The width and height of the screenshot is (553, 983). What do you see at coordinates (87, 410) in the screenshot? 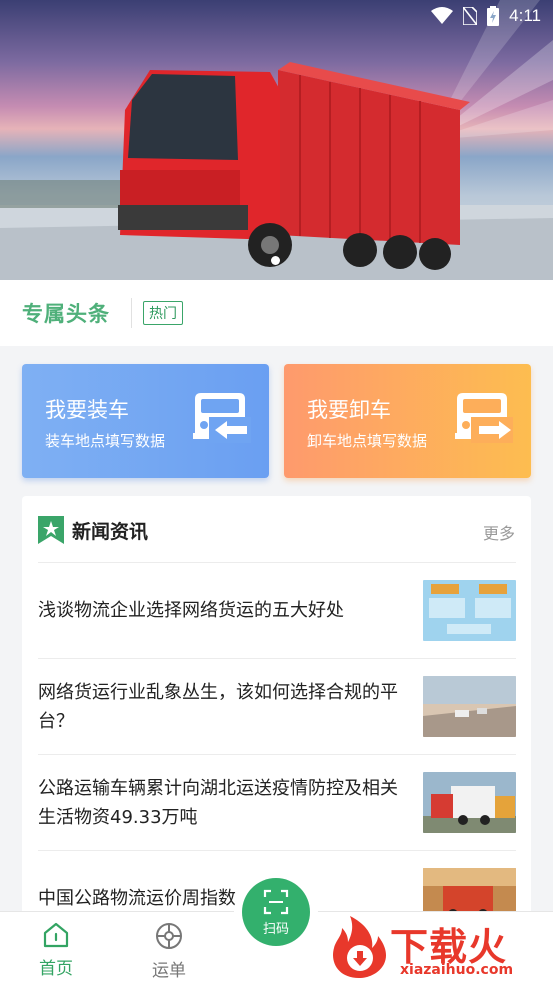
I see `card-title: 我要装车` at bounding box center [87, 410].